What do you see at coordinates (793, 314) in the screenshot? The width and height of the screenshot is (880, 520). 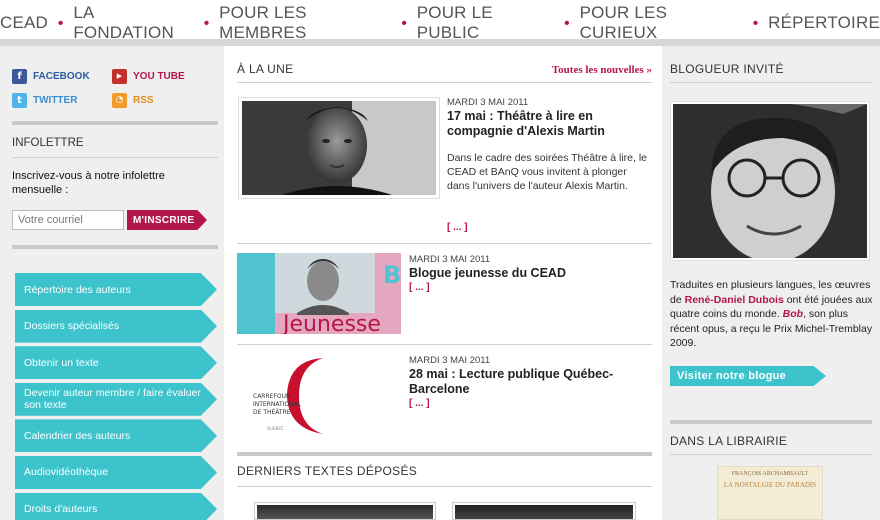 I see `guest-work-title: Bob` at bounding box center [793, 314].